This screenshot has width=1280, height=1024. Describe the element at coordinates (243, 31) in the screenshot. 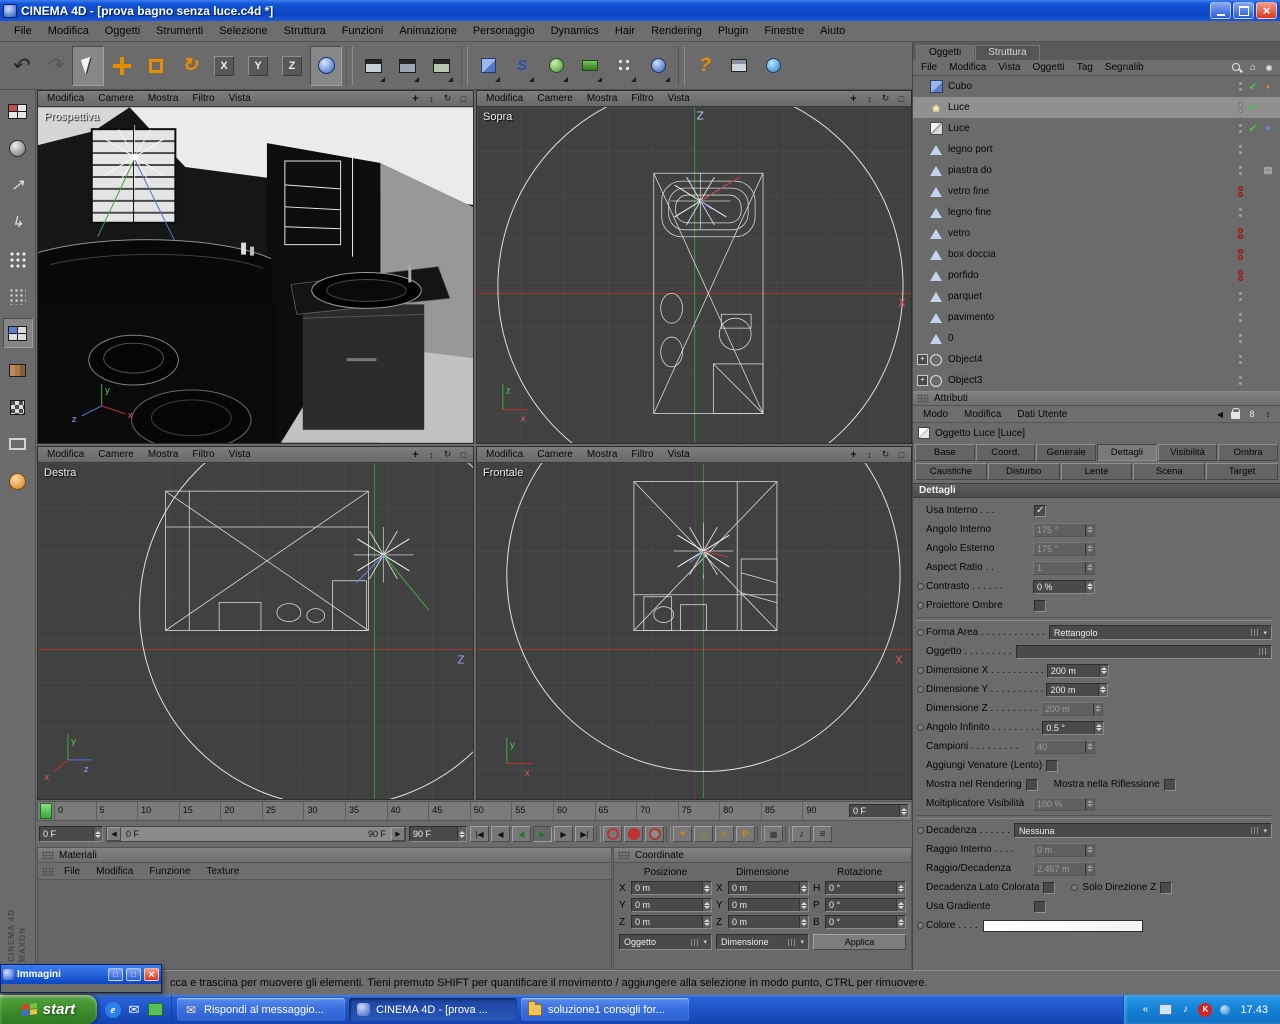

I see `menu-item: Selezione` at that location.